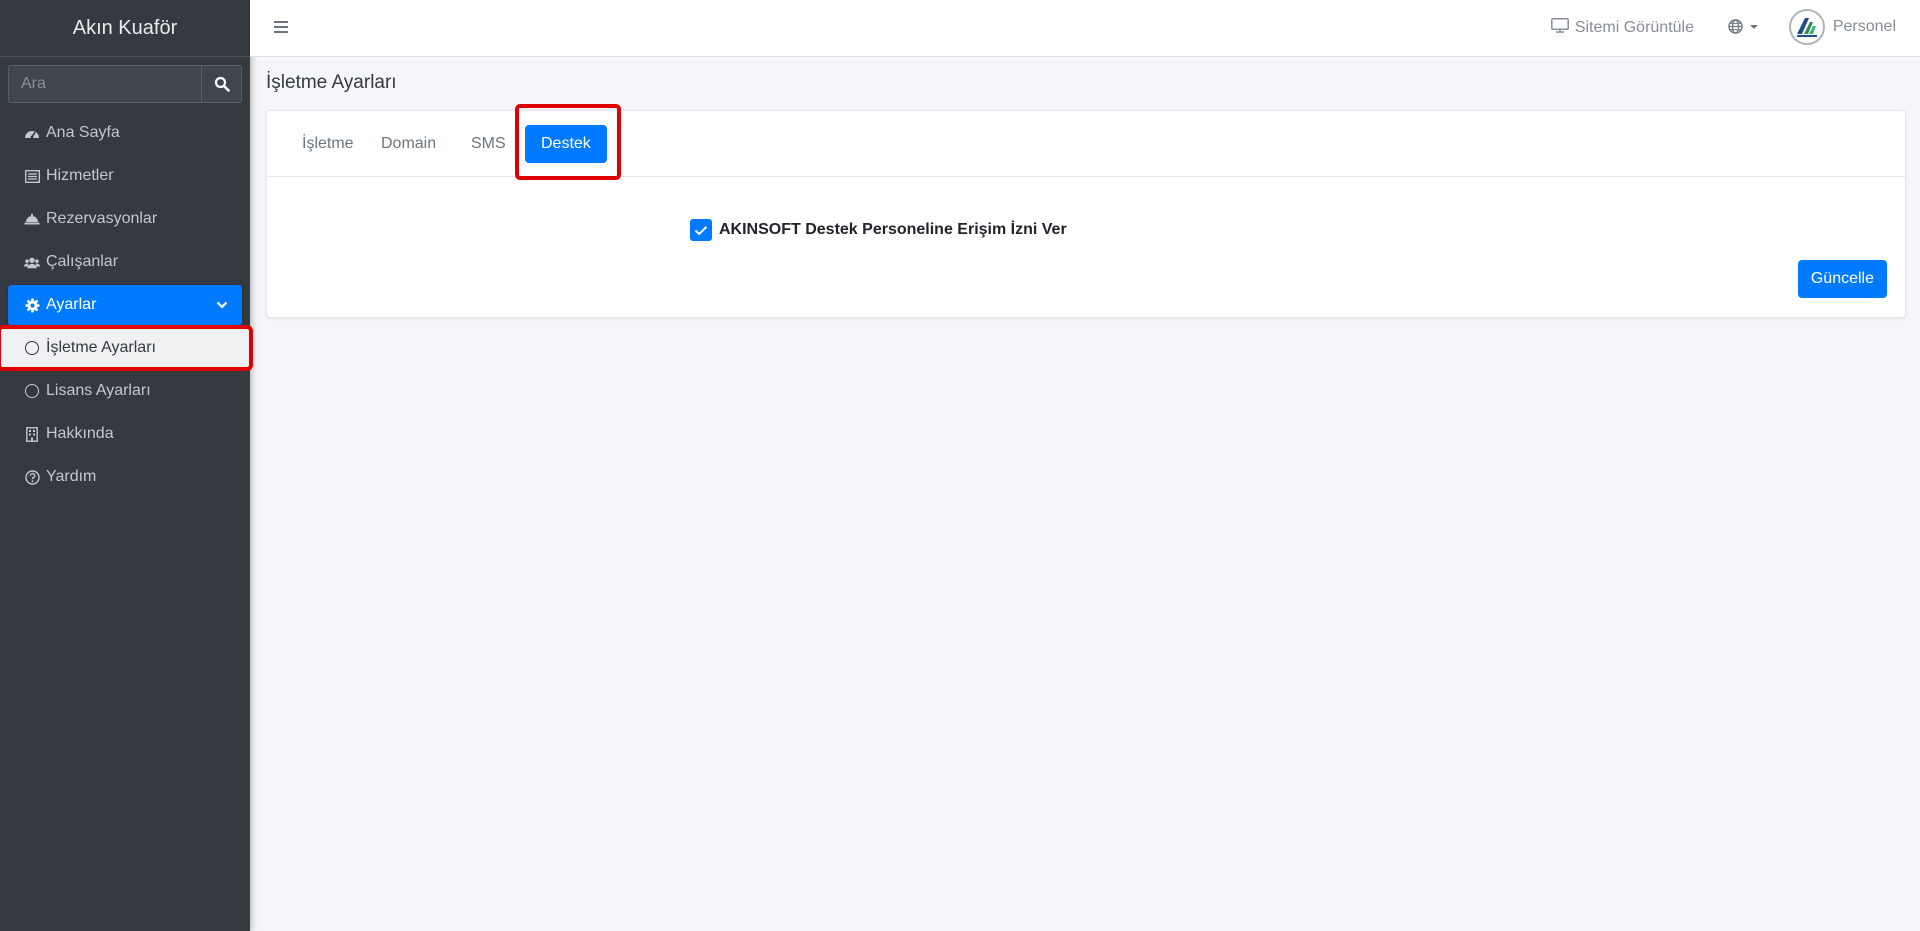 Image resolution: width=1920 pixels, height=931 pixels. What do you see at coordinates (1754, 26) in the screenshot?
I see `caret-down-icon` at bounding box center [1754, 26].